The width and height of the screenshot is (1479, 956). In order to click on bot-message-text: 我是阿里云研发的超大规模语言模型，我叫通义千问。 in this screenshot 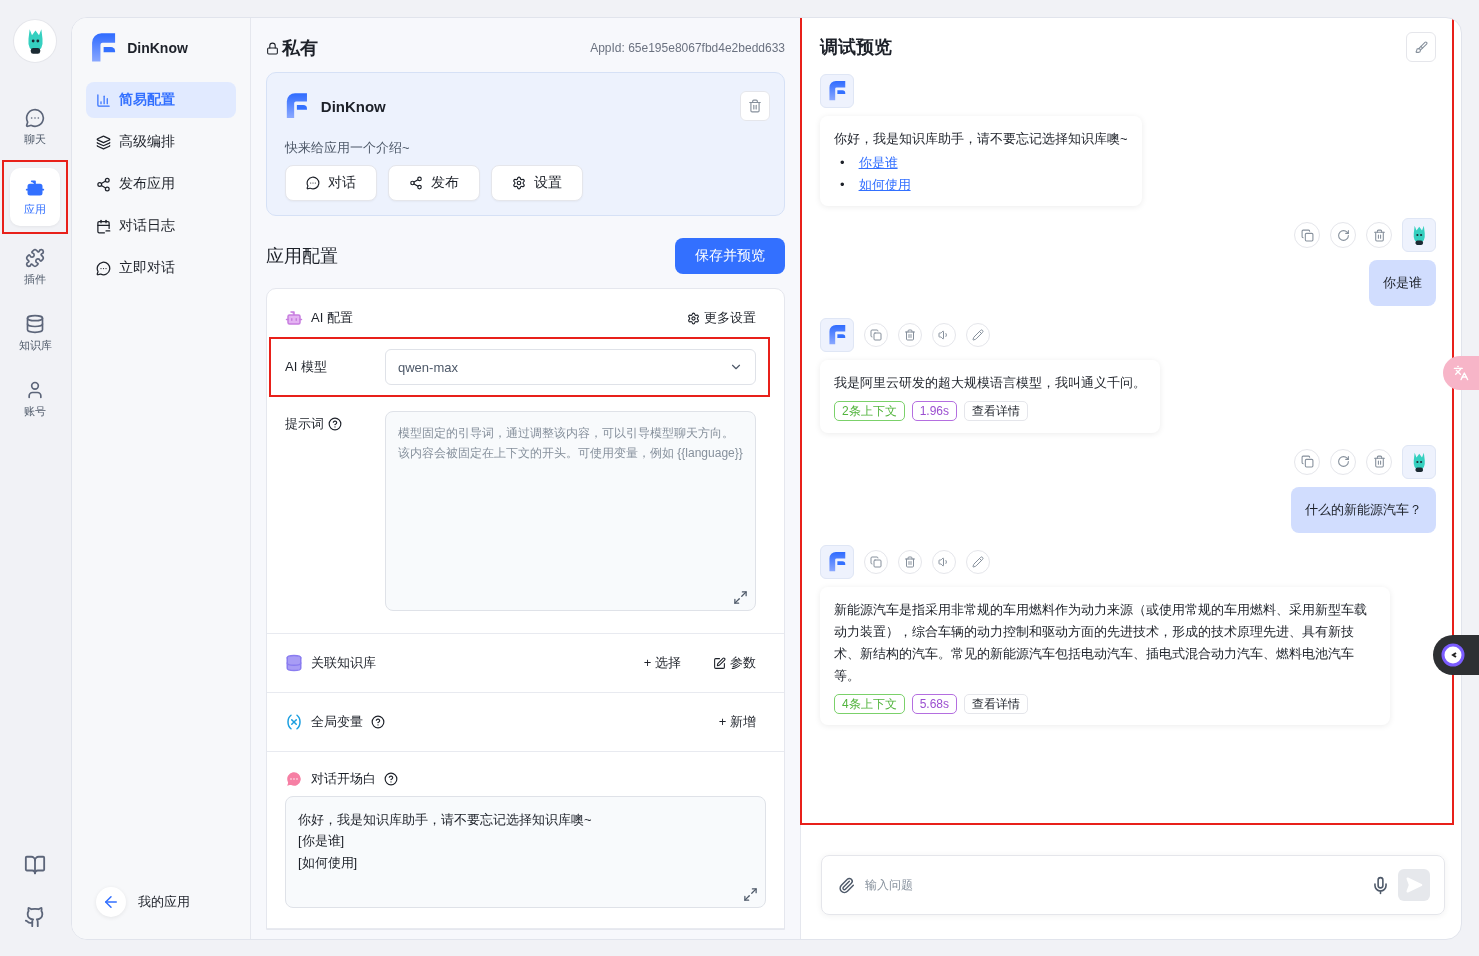, I will do `click(990, 383)`.